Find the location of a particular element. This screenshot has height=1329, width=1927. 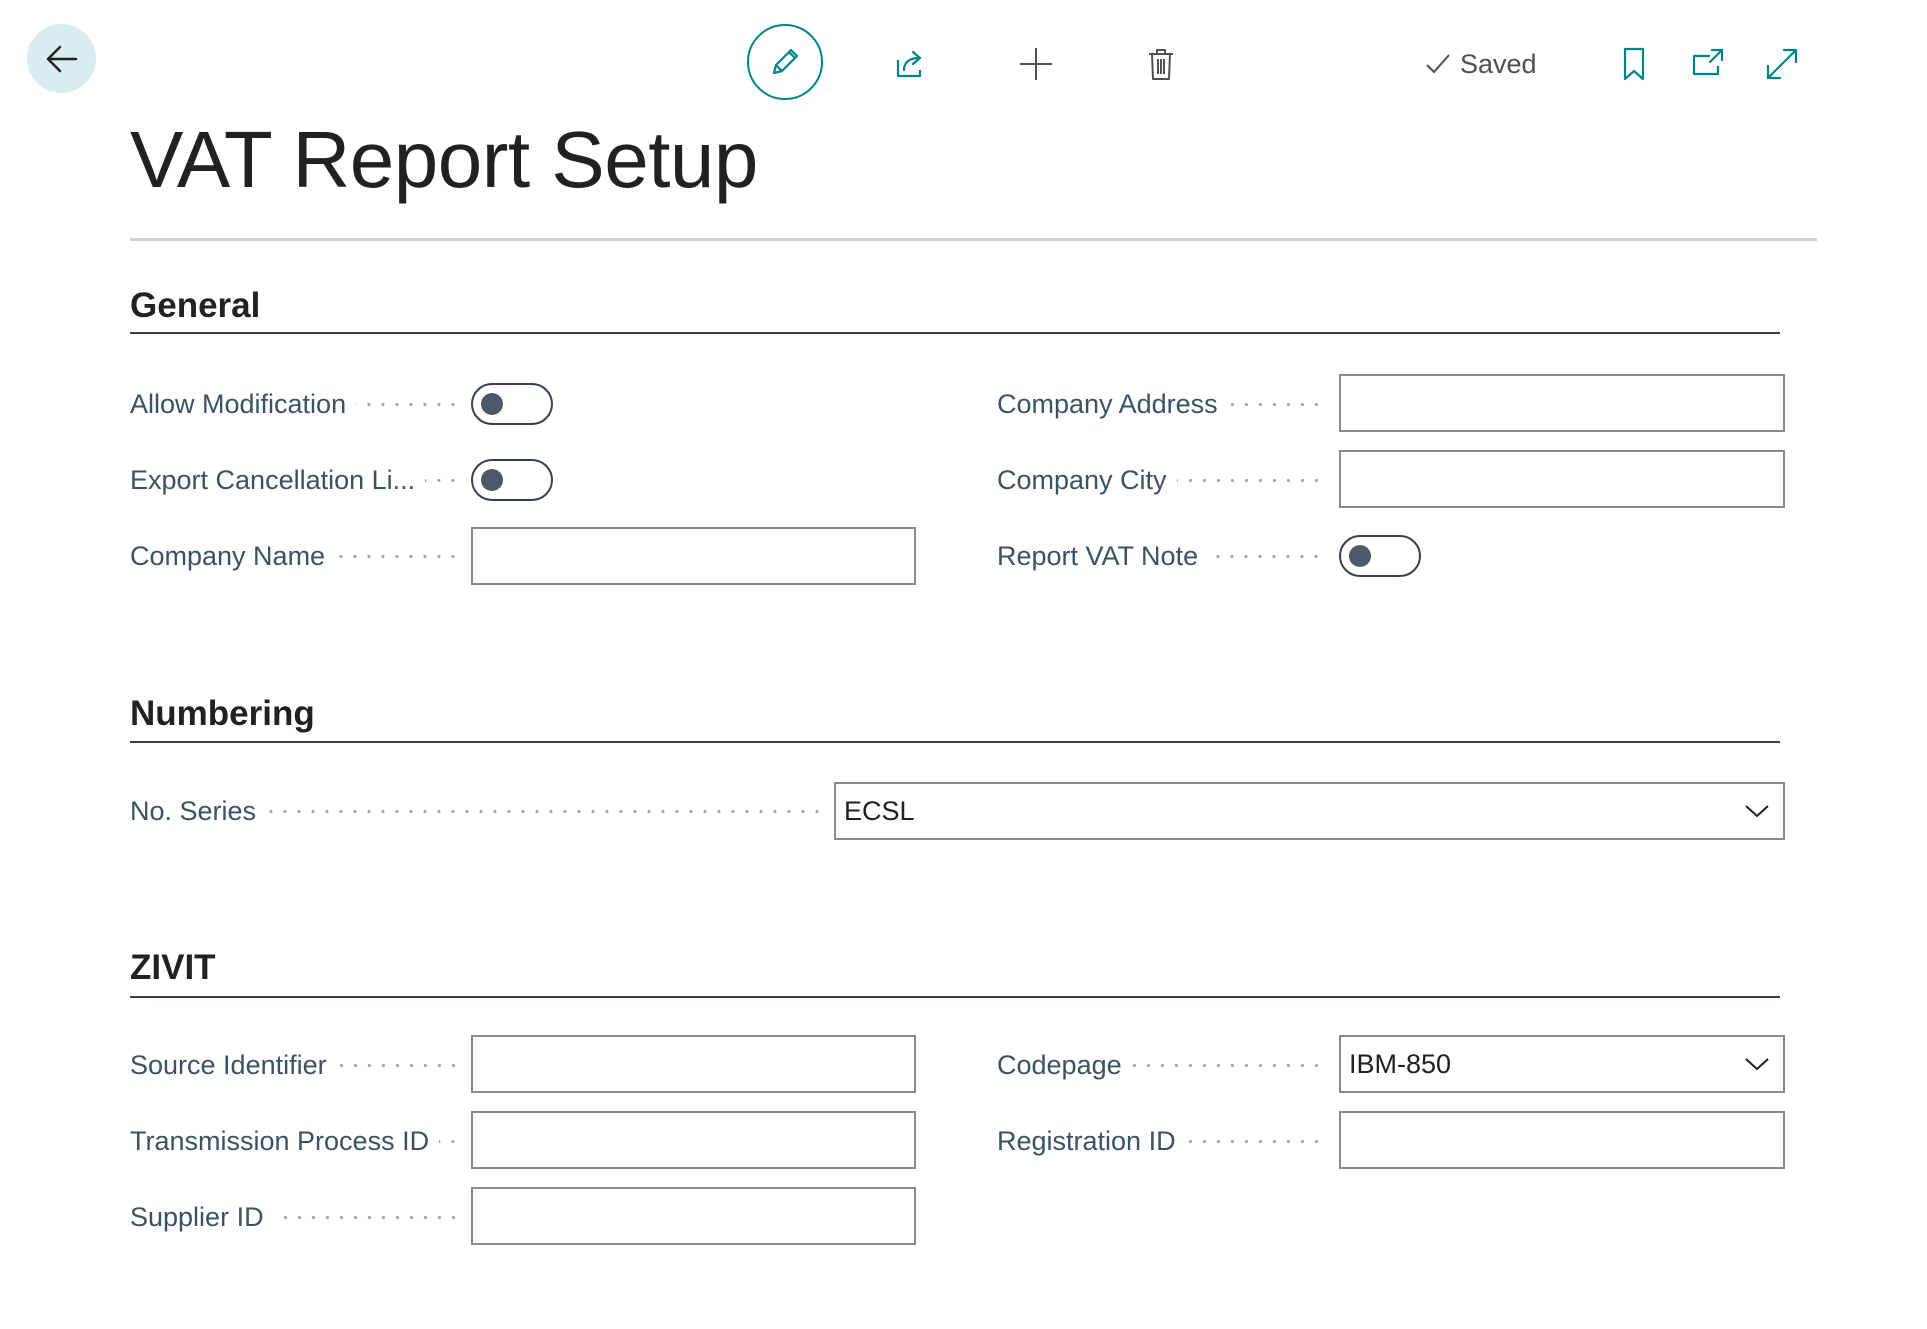

pencil-icon is located at coordinates (785, 61).